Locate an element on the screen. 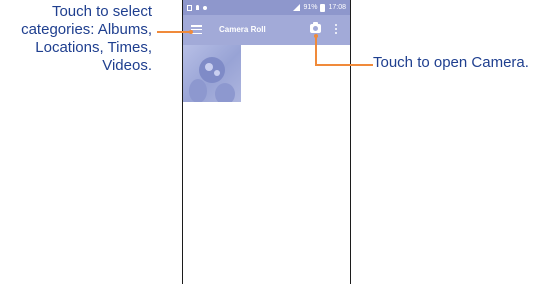 Image resolution: width=558 pixels, height=284 pixels. connector-line-right-horizontal is located at coordinates (344, 65).